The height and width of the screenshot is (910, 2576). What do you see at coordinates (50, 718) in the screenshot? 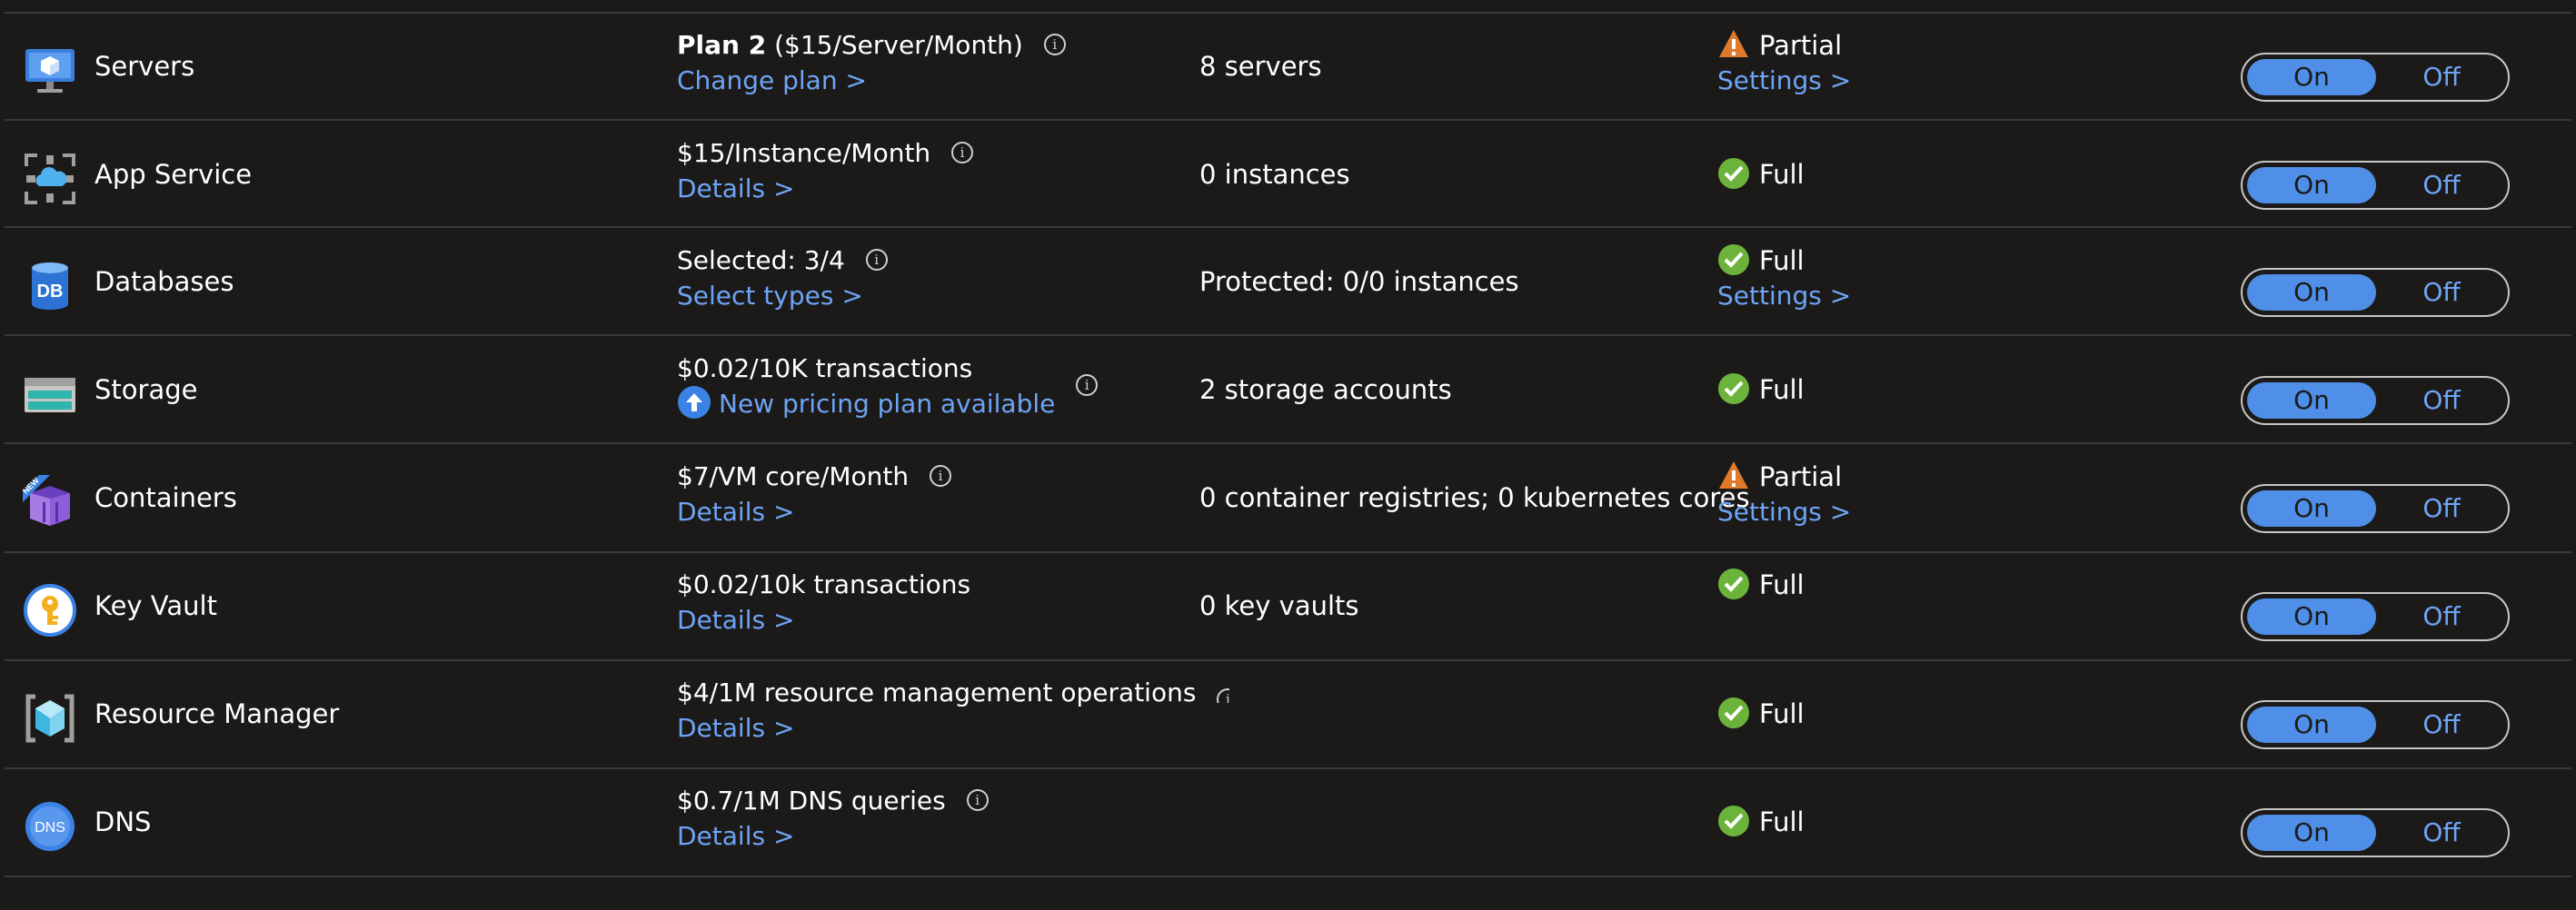
I see `resource-manager-icon` at bounding box center [50, 718].